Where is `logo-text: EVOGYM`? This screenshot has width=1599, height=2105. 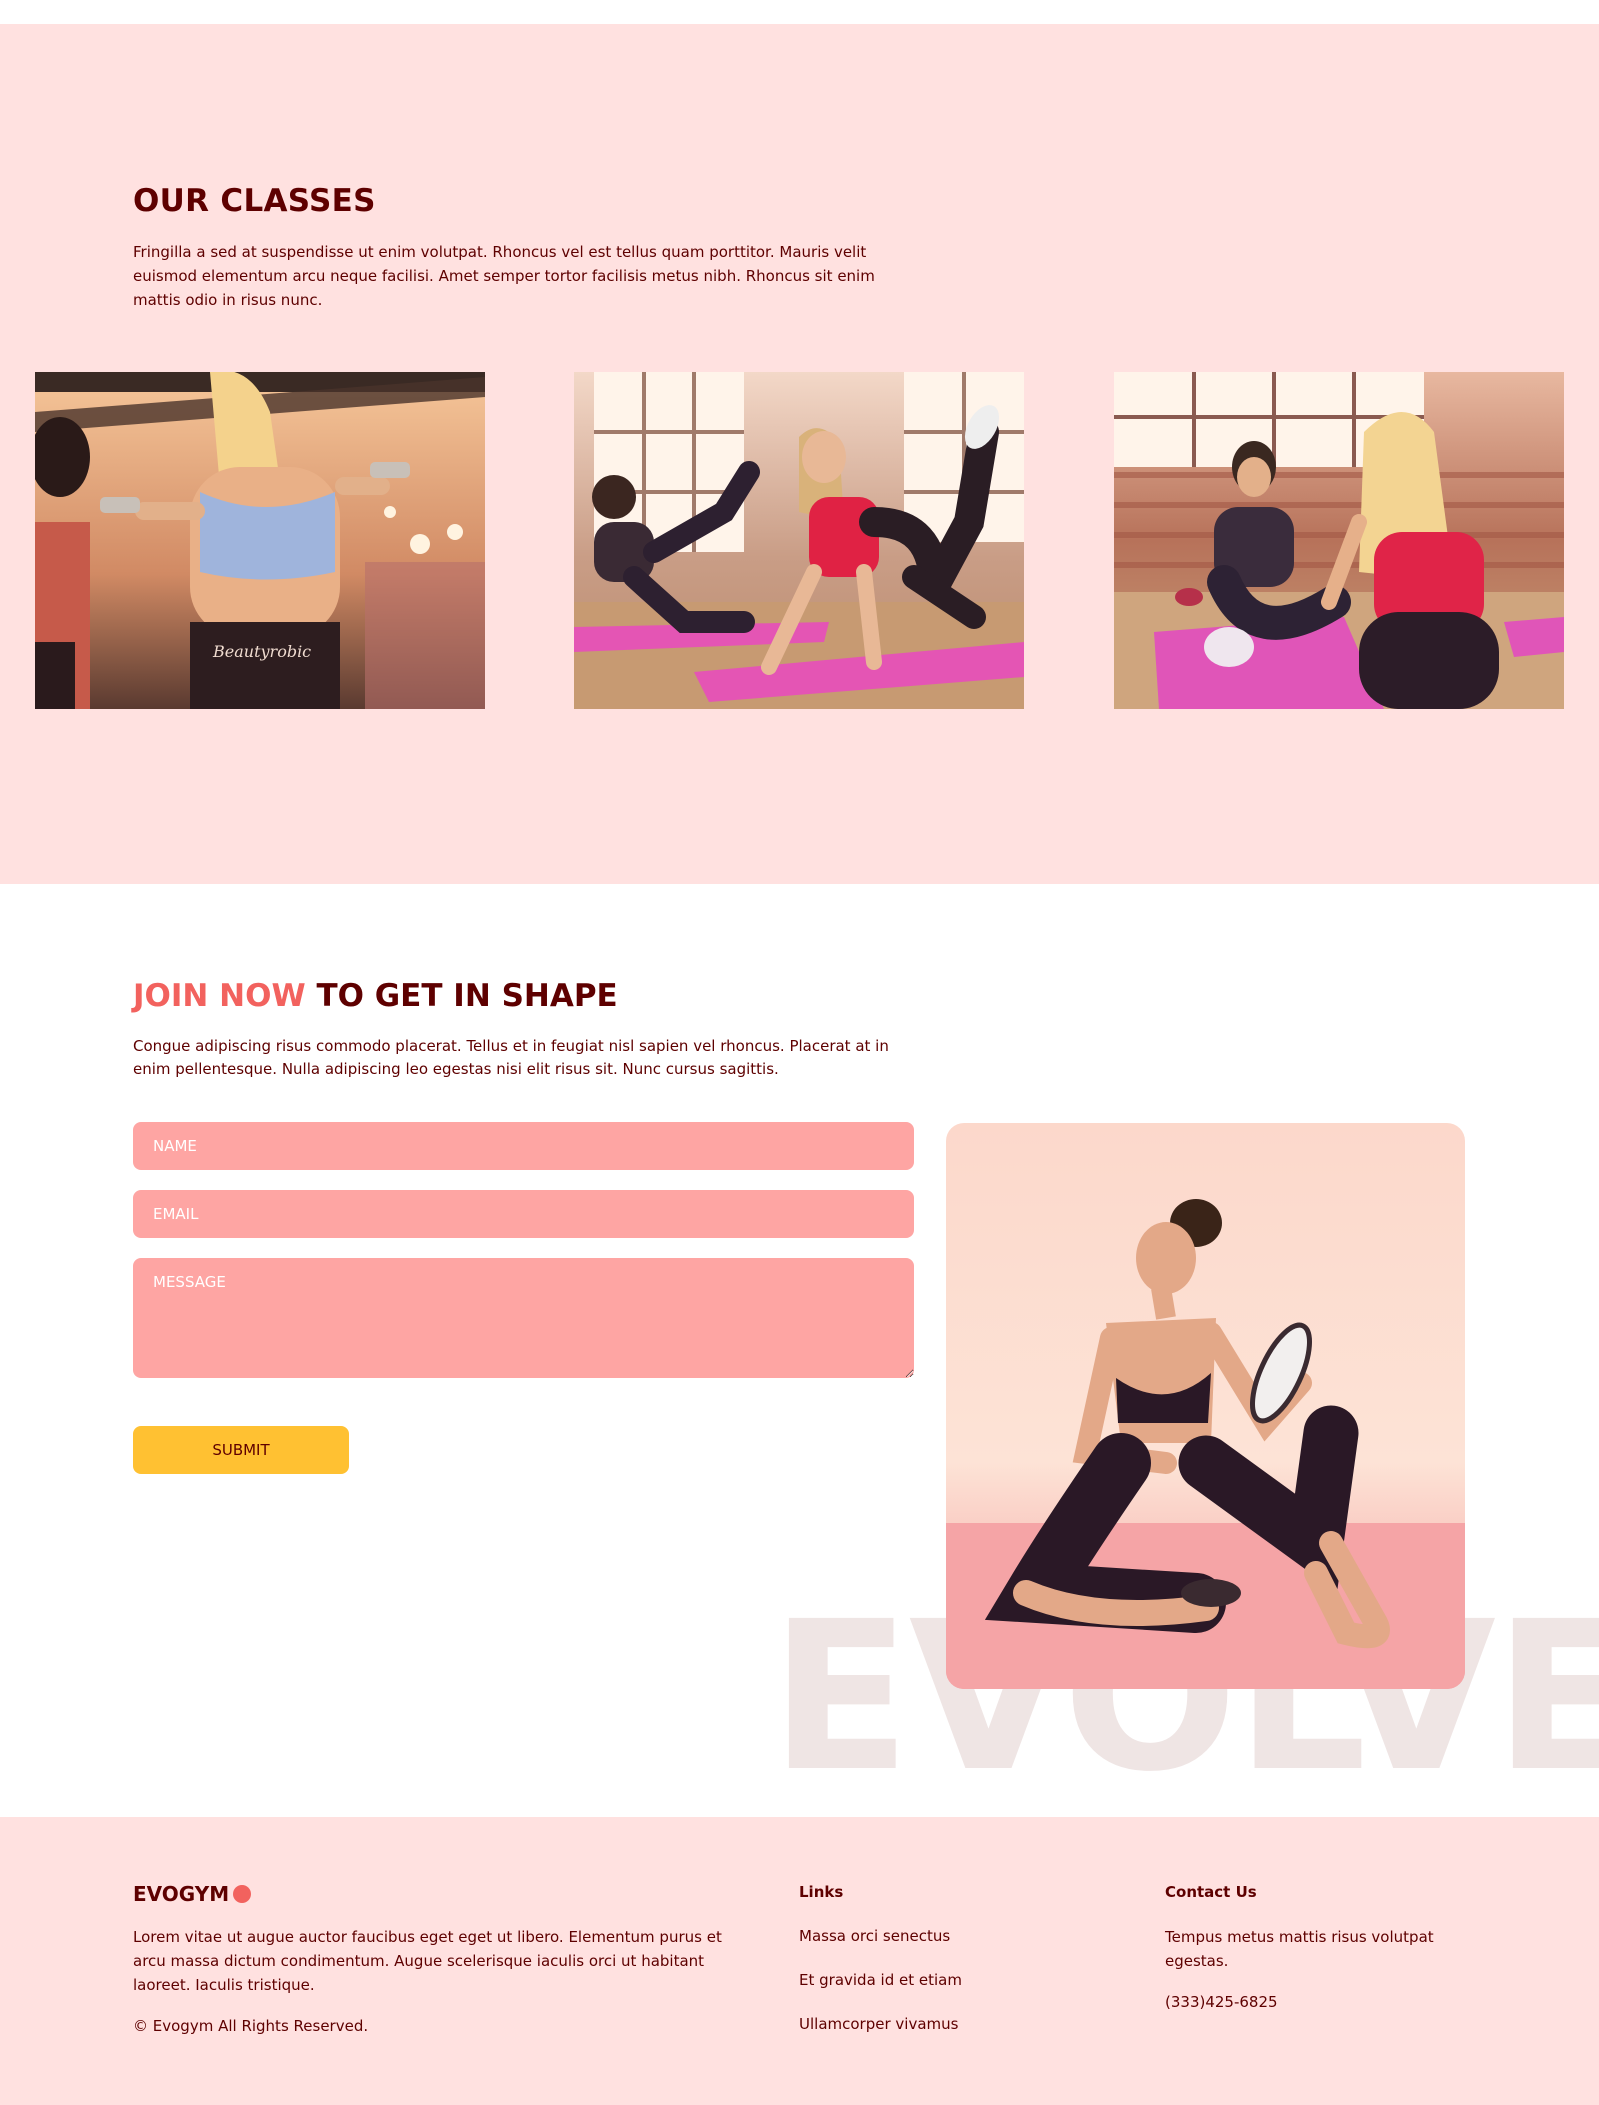
logo-text: EVOGYM is located at coordinates (181, 1894).